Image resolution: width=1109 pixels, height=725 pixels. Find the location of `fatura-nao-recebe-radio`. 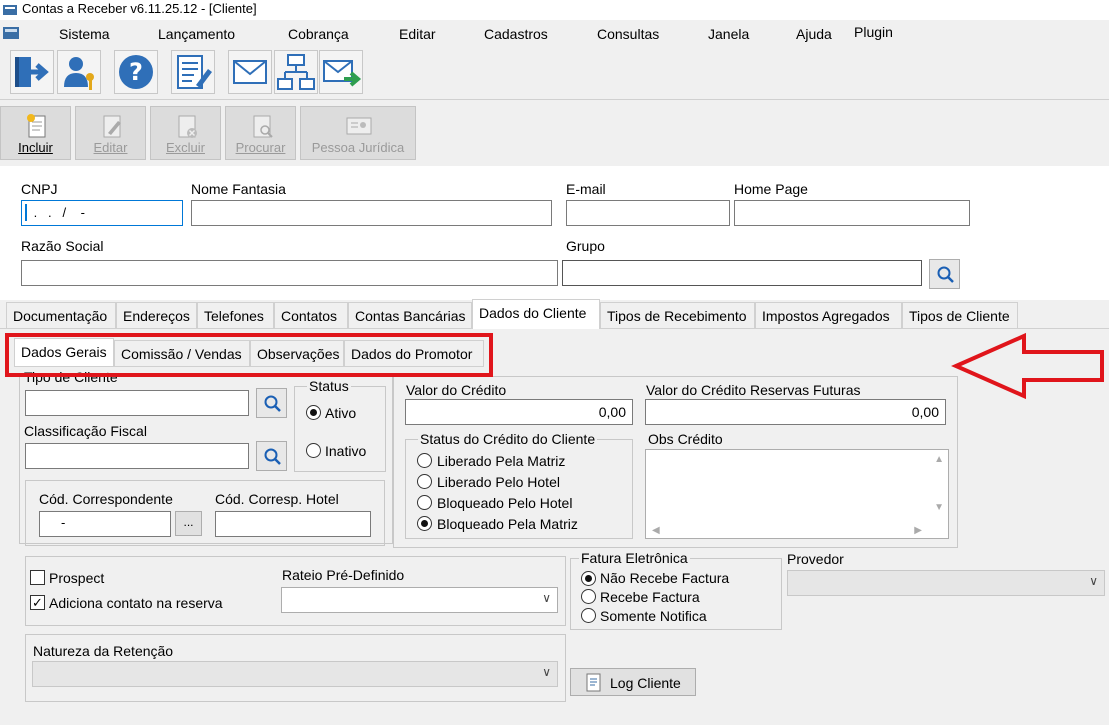

fatura-nao-recebe-radio is located at coordinates (588, 578).